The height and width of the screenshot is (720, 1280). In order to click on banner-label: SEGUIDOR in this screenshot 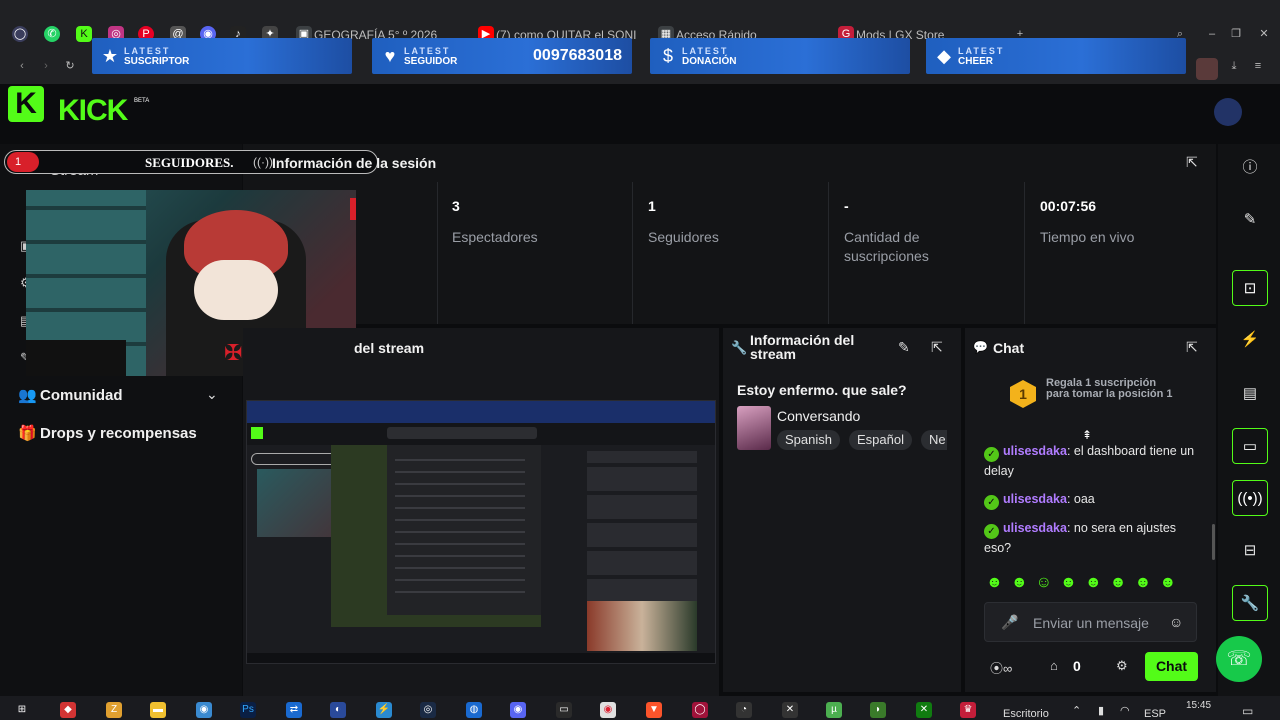, I will do `click(431, 61)`.